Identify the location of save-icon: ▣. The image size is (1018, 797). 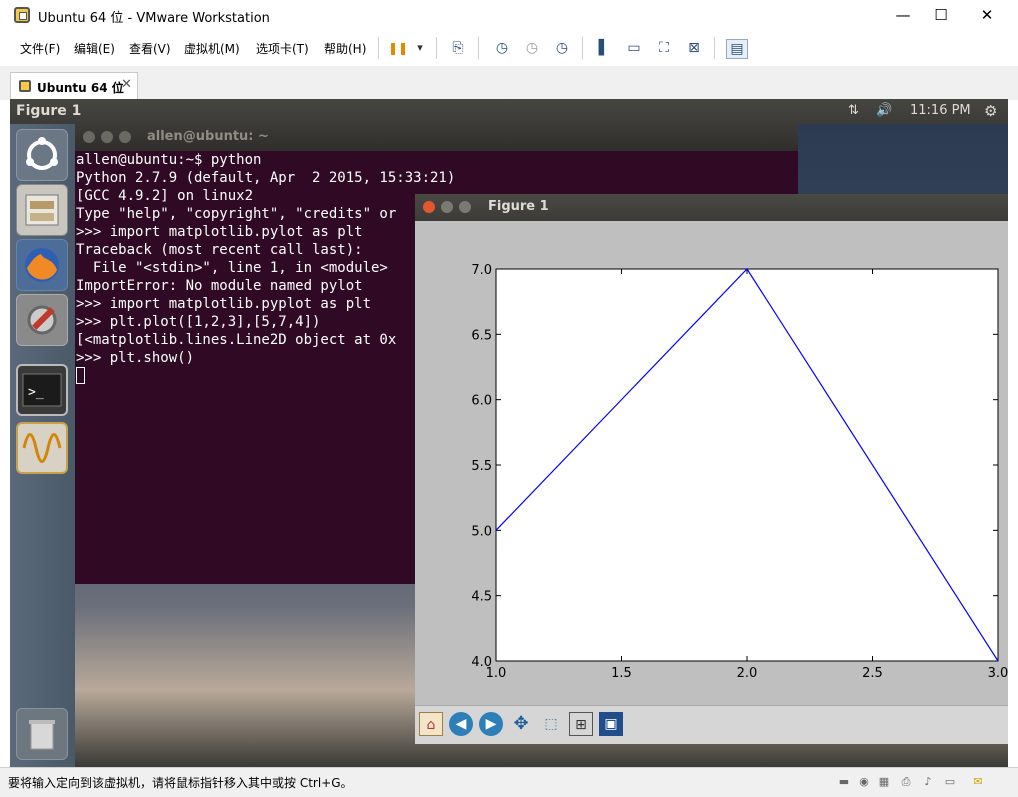
(611, 724).